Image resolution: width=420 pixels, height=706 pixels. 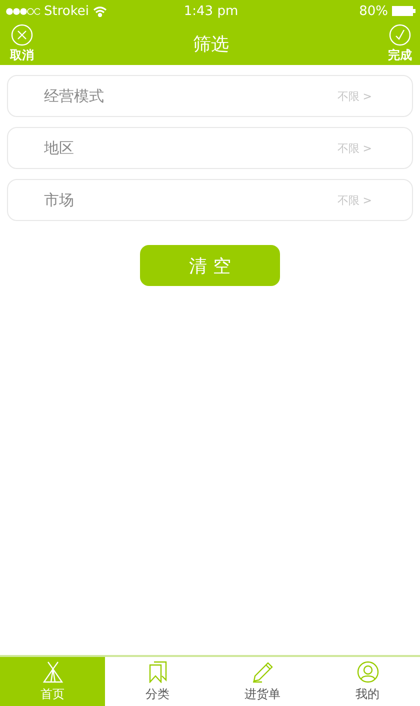 What do you see at coordinates (210, 148) in the screenshot?
I see `filter-row: 地区 不限 >` at bounding box center [210, 148].